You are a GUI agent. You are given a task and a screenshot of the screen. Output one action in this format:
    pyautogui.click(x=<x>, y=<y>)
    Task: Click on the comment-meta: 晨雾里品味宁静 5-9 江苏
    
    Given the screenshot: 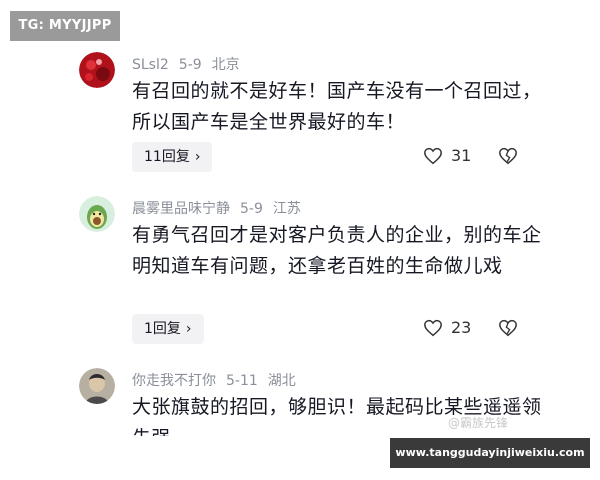 What is the action you would take?
    pyautogui.click(x=221, y=208)
    